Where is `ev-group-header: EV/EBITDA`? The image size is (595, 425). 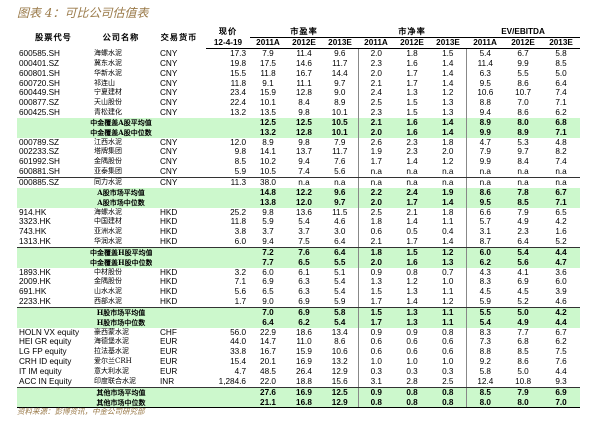 ev-group-header: EV/EBITDA is located at coordinates (523, 32).